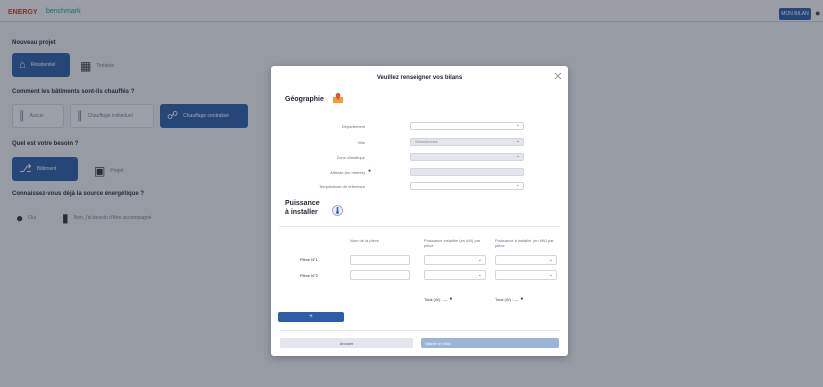 The height and width of the screenshot is (387, 823). I want to click on field-label-city: Ville, so click(361, 142).